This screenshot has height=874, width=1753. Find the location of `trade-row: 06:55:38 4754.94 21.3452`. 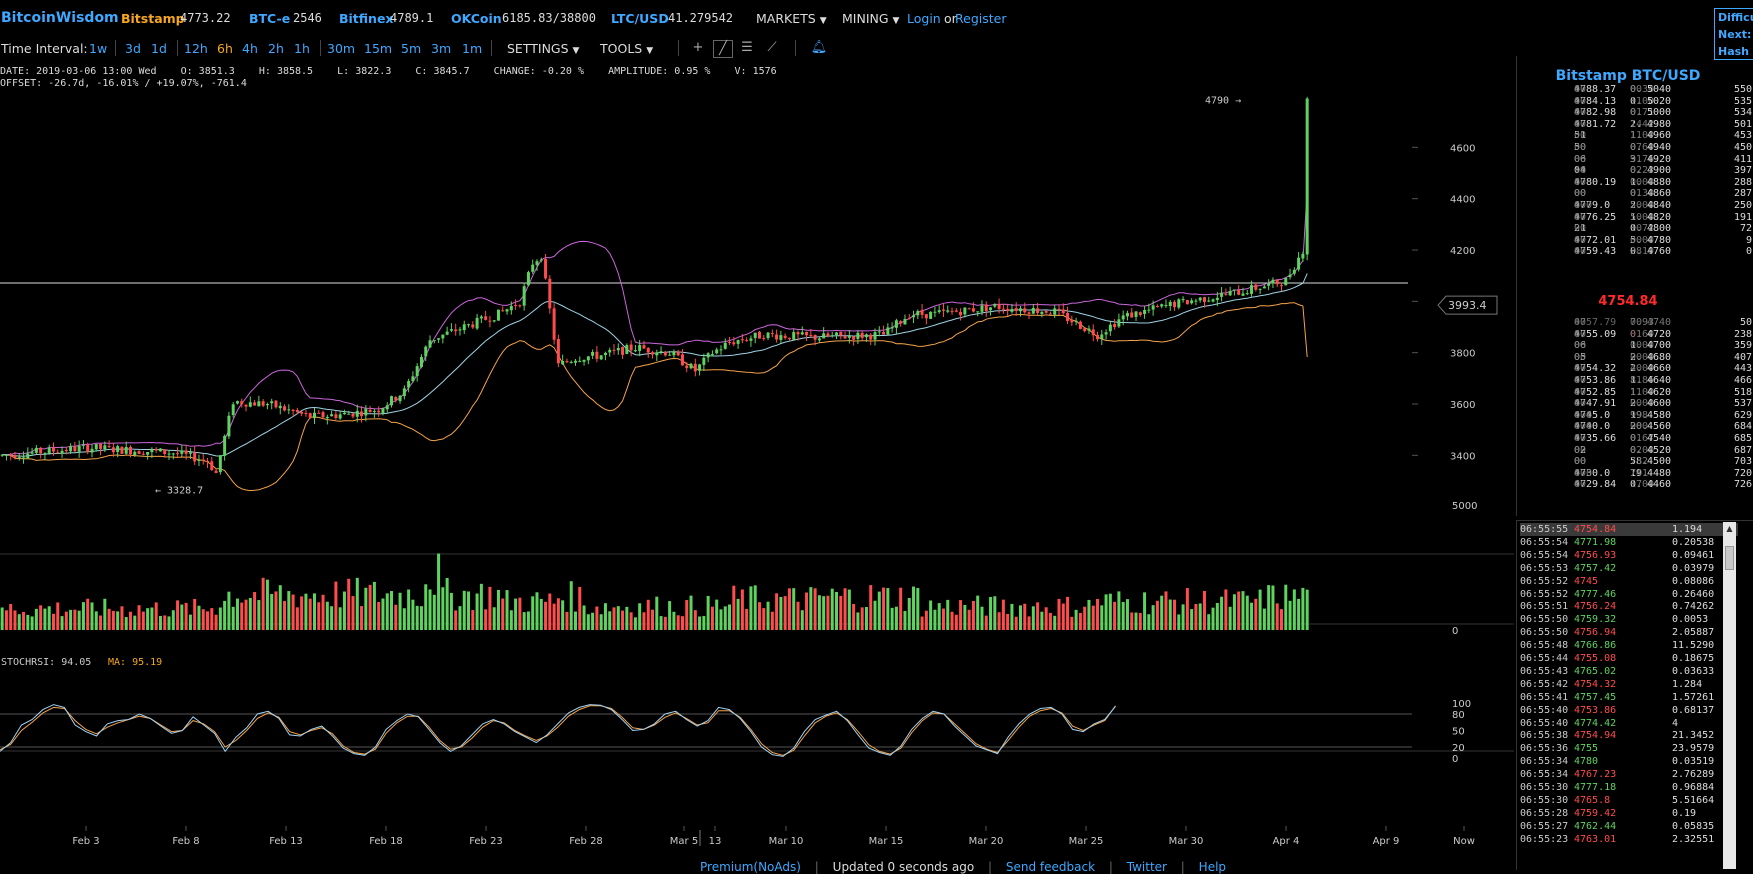

trade-row: 06:55:38 4754.94 21.3452 is located at coordinates (1629, 735).